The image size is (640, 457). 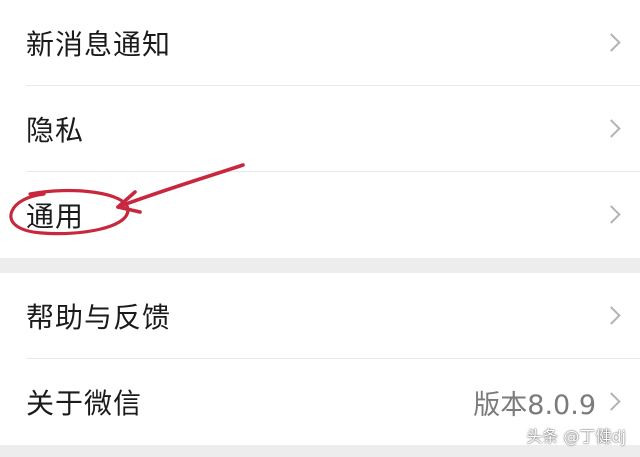 What do you see at coordinates (99, 44) in the screenshot?
I see `settings-item-label: 新消息通知` at bounding box center [99, 44].